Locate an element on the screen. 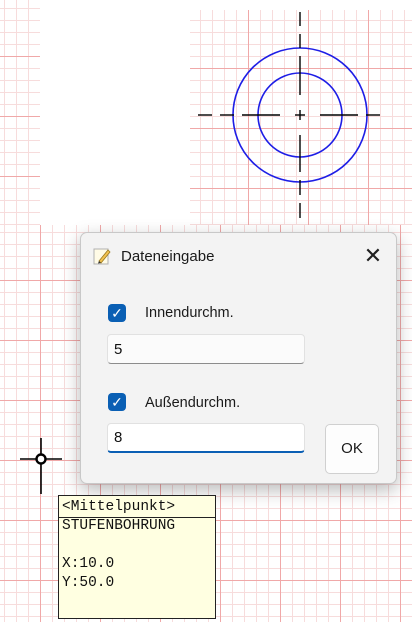 The image size is (412, 622). outer-diameter-label: Außendurchm. is located at coordinates (193, 403).